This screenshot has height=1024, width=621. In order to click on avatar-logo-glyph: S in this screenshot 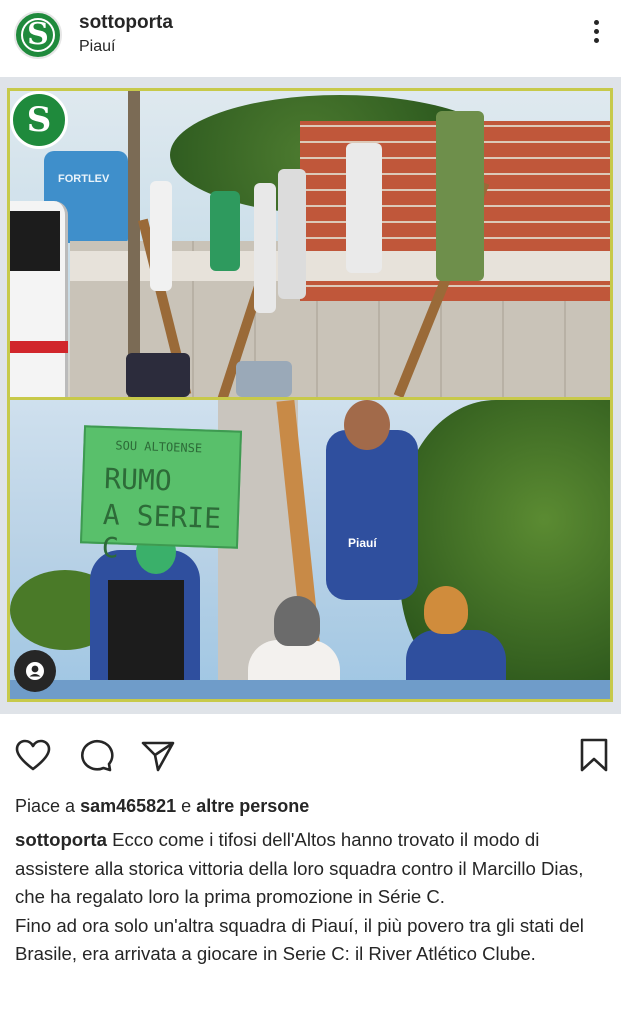, I will do `click(38, 34)`.